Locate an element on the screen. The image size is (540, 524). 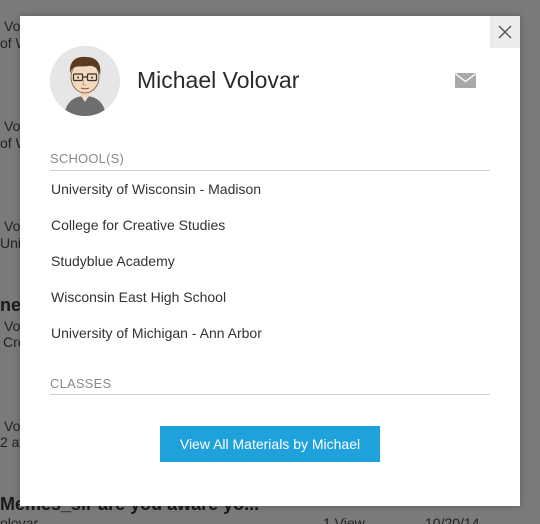
background-text: 1 View is located at coordinates (344, 519).